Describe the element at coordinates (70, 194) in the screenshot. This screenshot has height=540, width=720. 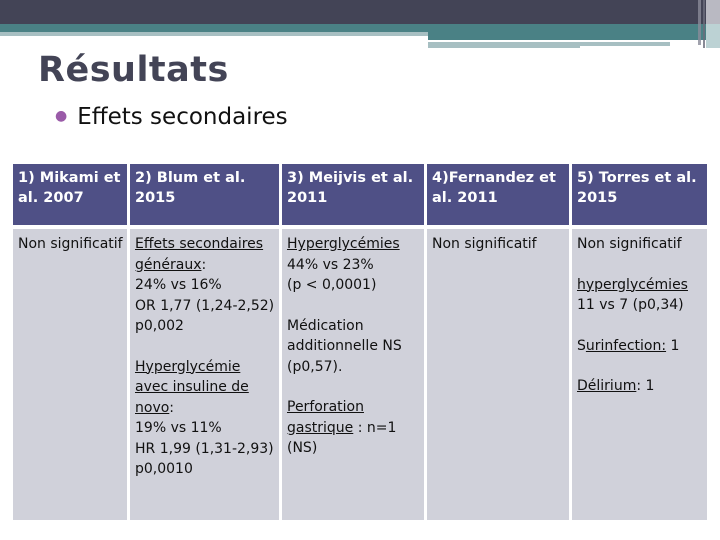
I see `header-mikami: 1) Mikami et al. 2007` at that location.